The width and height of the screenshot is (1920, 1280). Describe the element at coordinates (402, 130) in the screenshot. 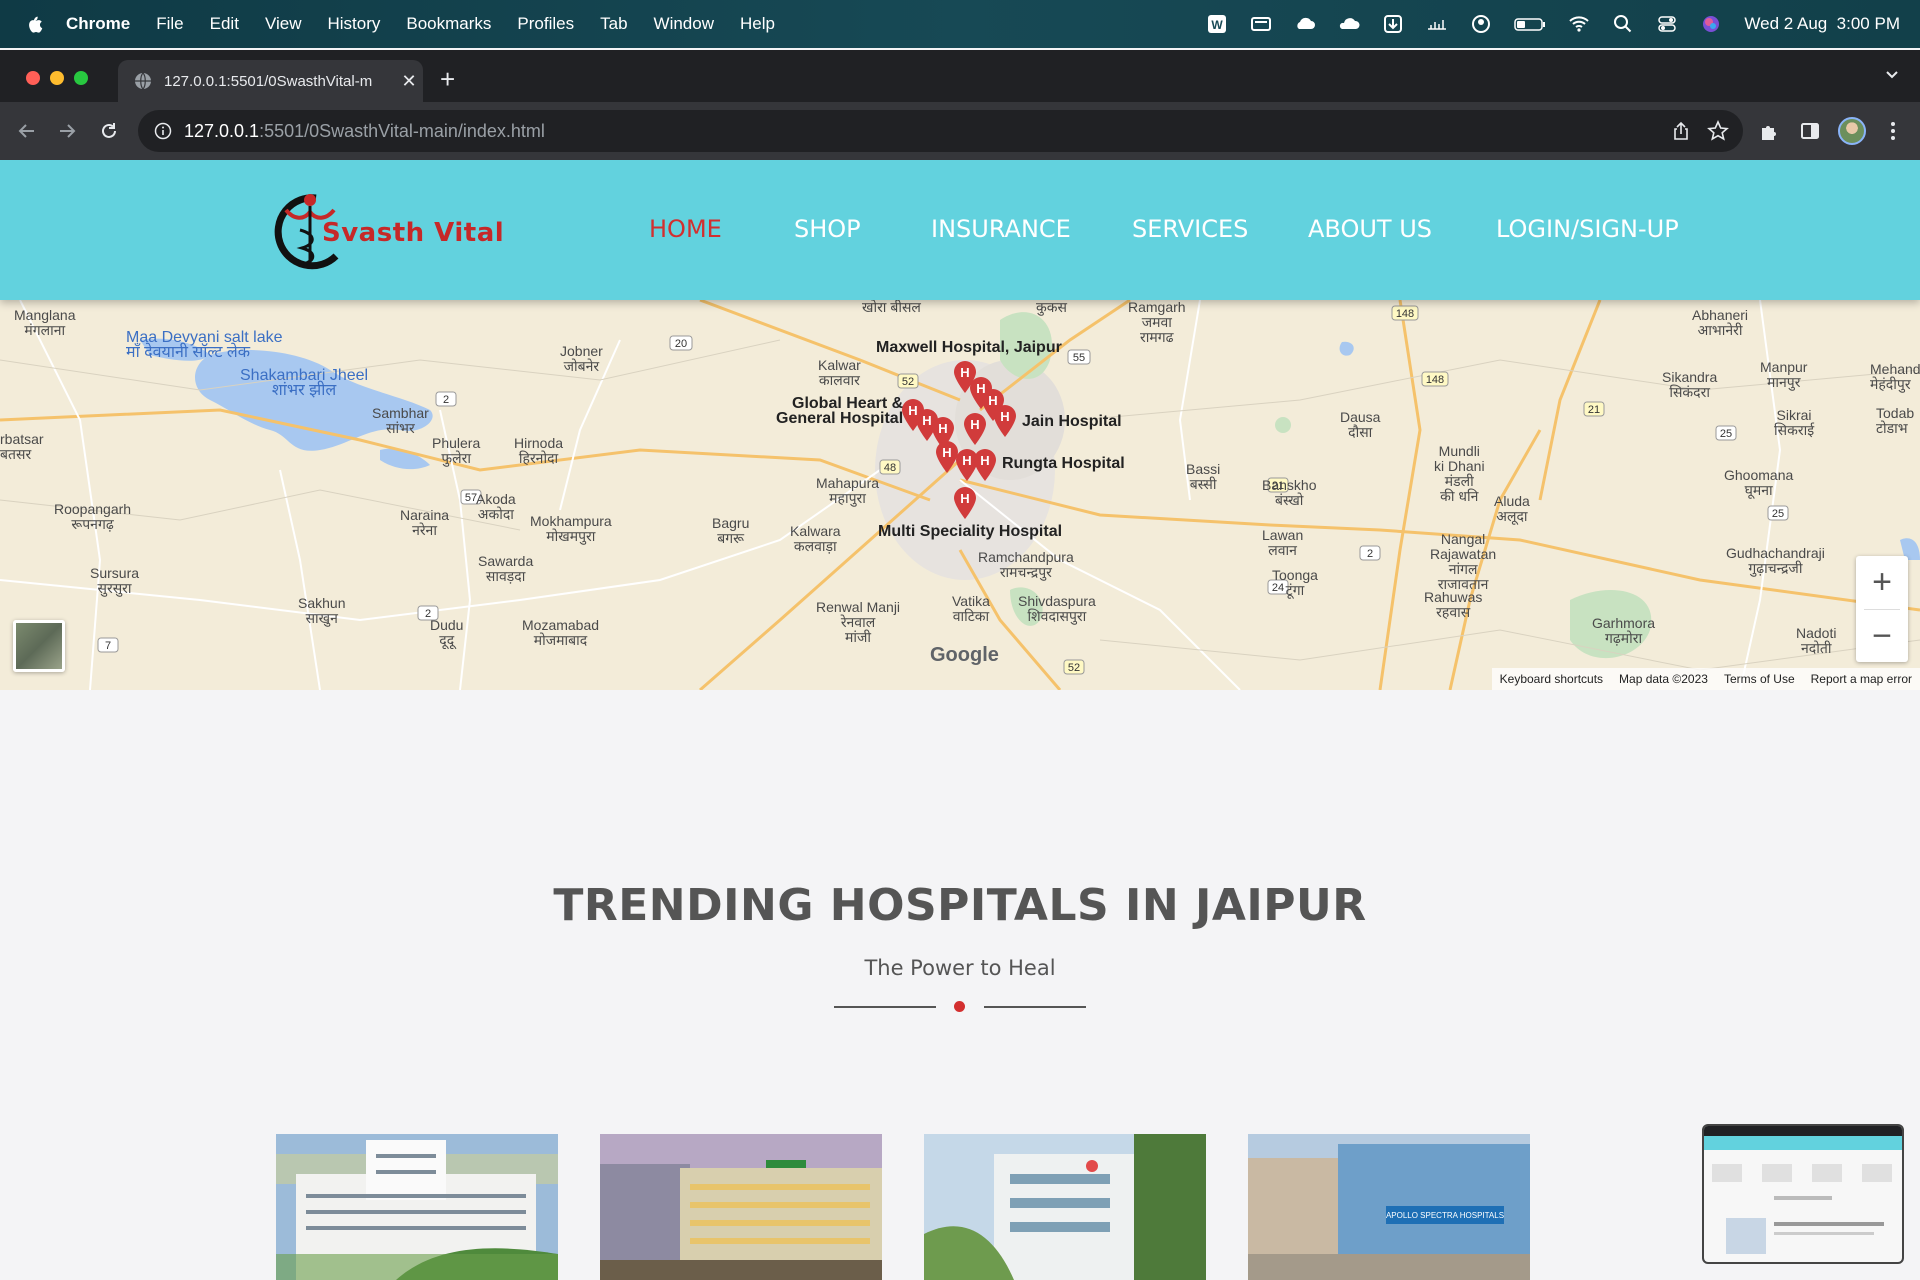

I see `url-path: :5501/0SwasthVital-main/index.html` at that location.